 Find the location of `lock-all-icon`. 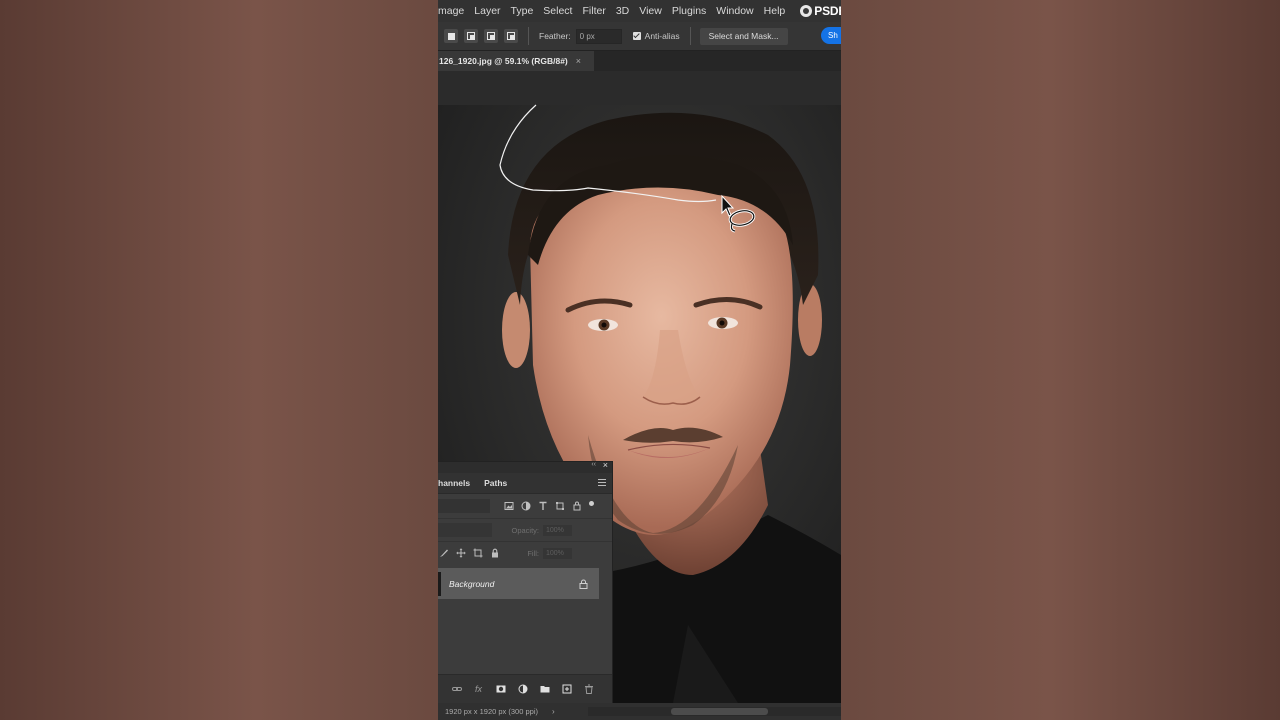

lock-all-icon is located at coordinates (495, 553).